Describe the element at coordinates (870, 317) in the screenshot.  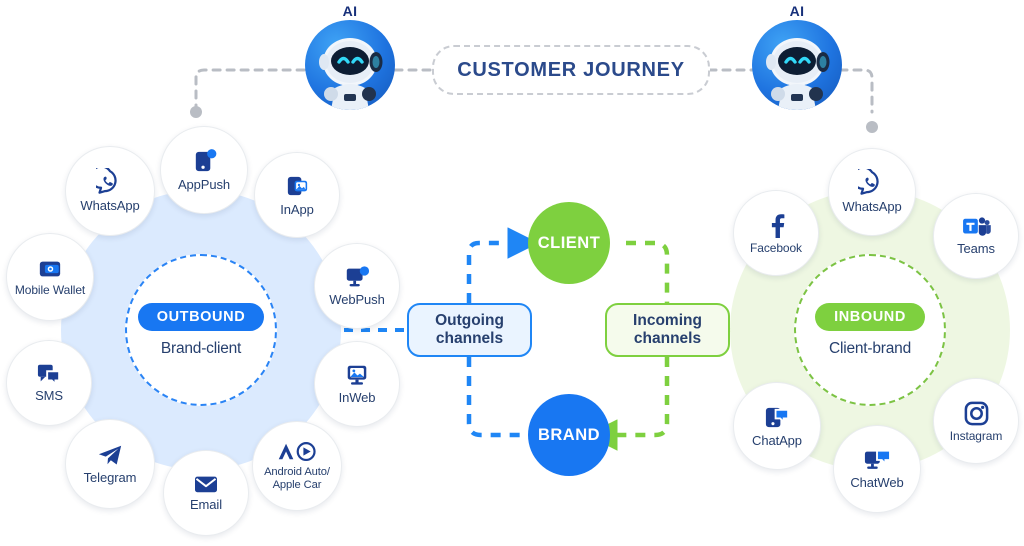
I see `inbound-badge: INBOUND` at that location.